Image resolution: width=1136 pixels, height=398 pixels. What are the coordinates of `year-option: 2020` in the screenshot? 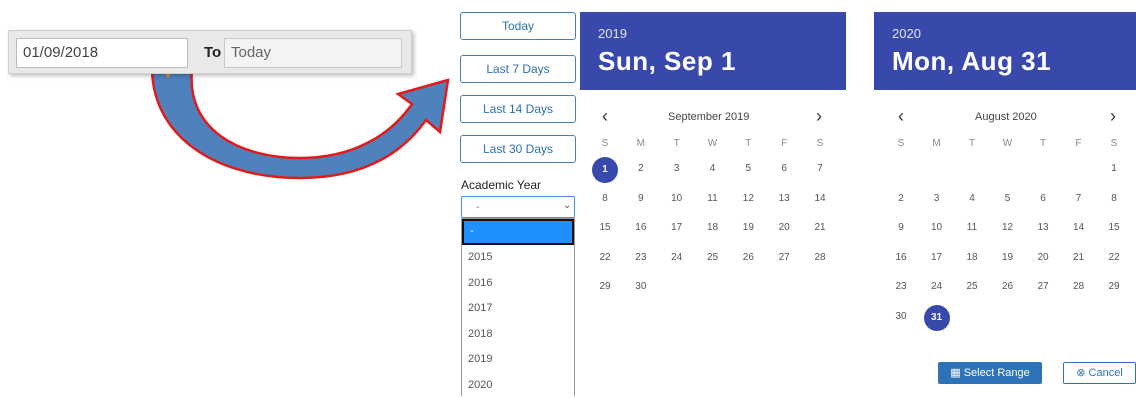 It's located at (518, 385).